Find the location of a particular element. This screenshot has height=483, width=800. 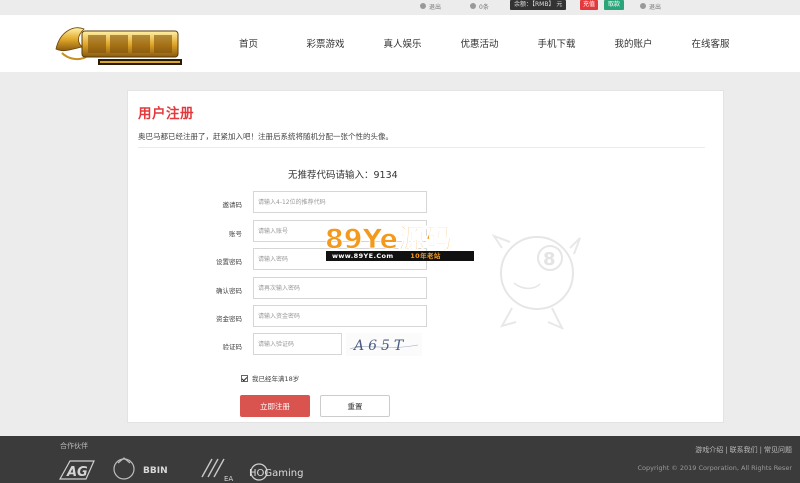

header: 首页 彩票游戏 真人娱乐 优惠活动 手机下载 我的账户 在线客服 is located at coordinates (400, 43).